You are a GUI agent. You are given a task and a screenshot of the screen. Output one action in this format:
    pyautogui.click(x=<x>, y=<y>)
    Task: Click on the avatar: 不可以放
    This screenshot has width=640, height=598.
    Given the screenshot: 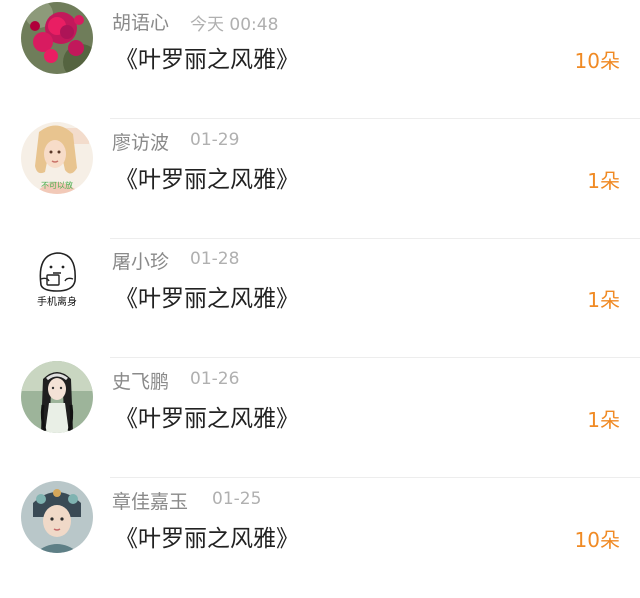 What is the action you would take?
    pyautogui.click(x=57, y=158)
    